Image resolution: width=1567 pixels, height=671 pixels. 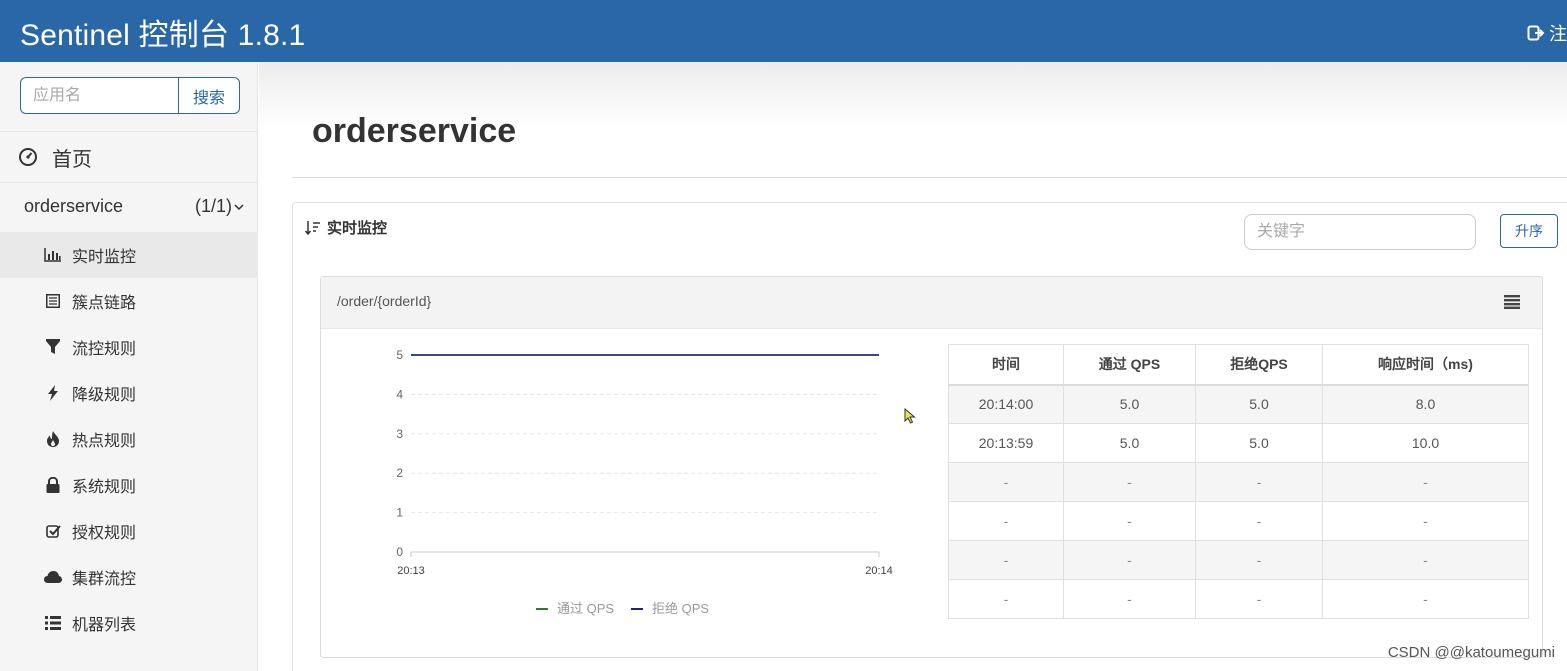 I want to click on logout-icon, so click(x=1536, y=33).